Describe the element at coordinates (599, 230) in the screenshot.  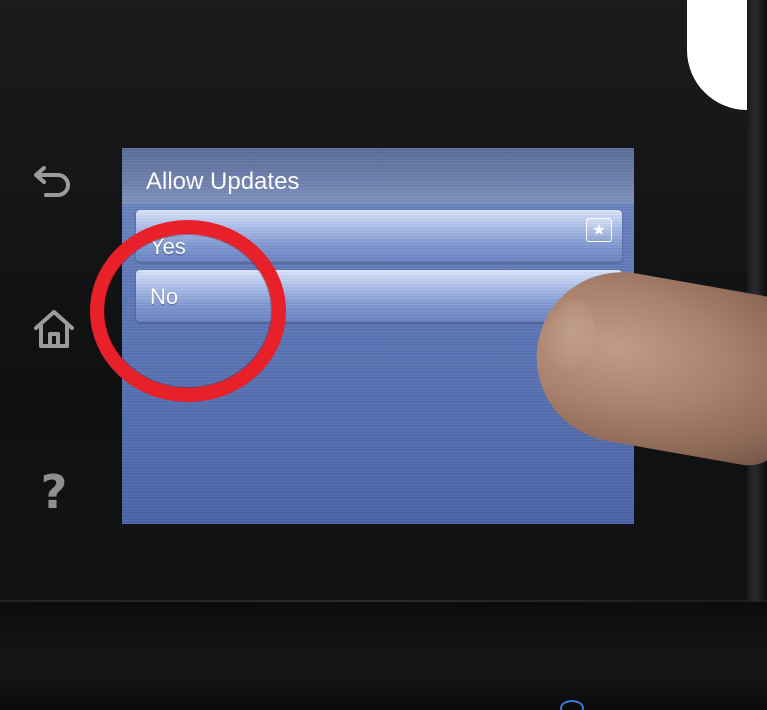
I see `star-icon: ★` at that location.